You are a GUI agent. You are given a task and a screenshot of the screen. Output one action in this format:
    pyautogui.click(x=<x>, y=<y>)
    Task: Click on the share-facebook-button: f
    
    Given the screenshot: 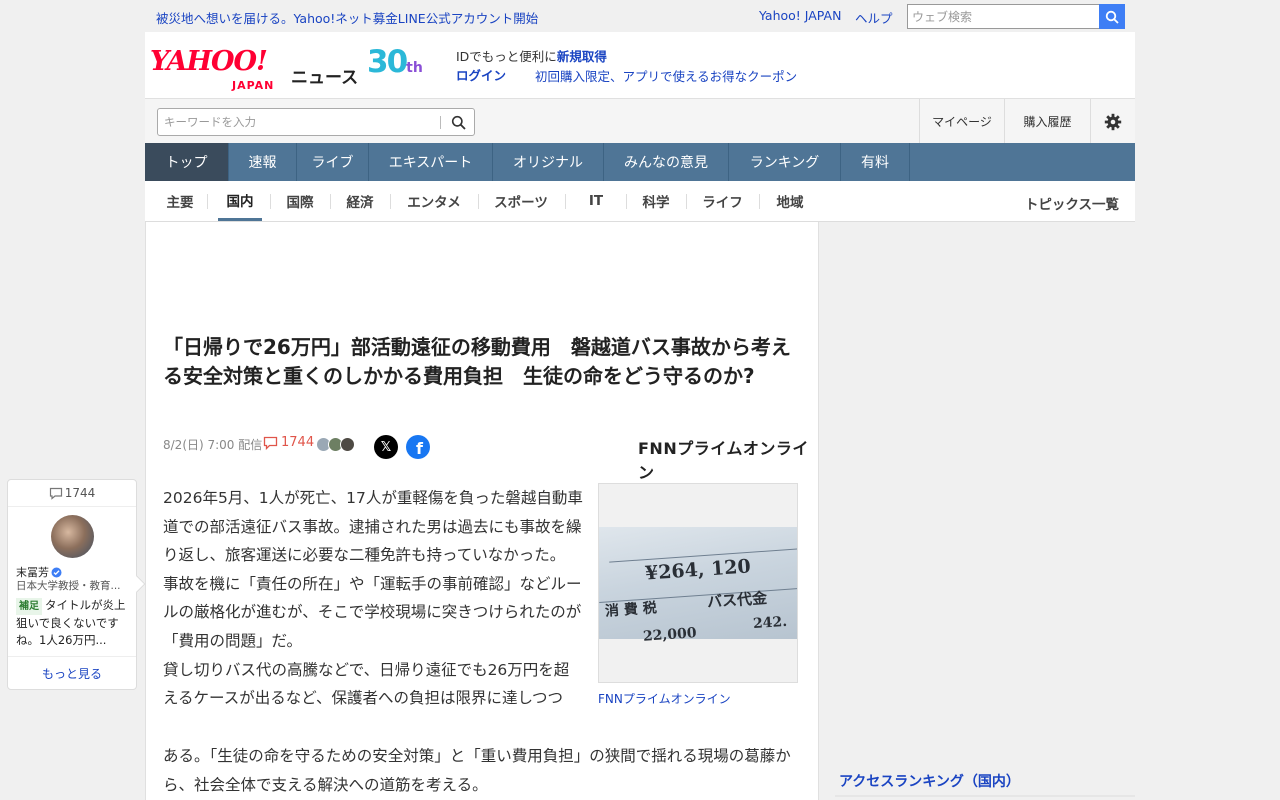 What is the action you would take?
    pyautogui.click(x=418, y=447)
    